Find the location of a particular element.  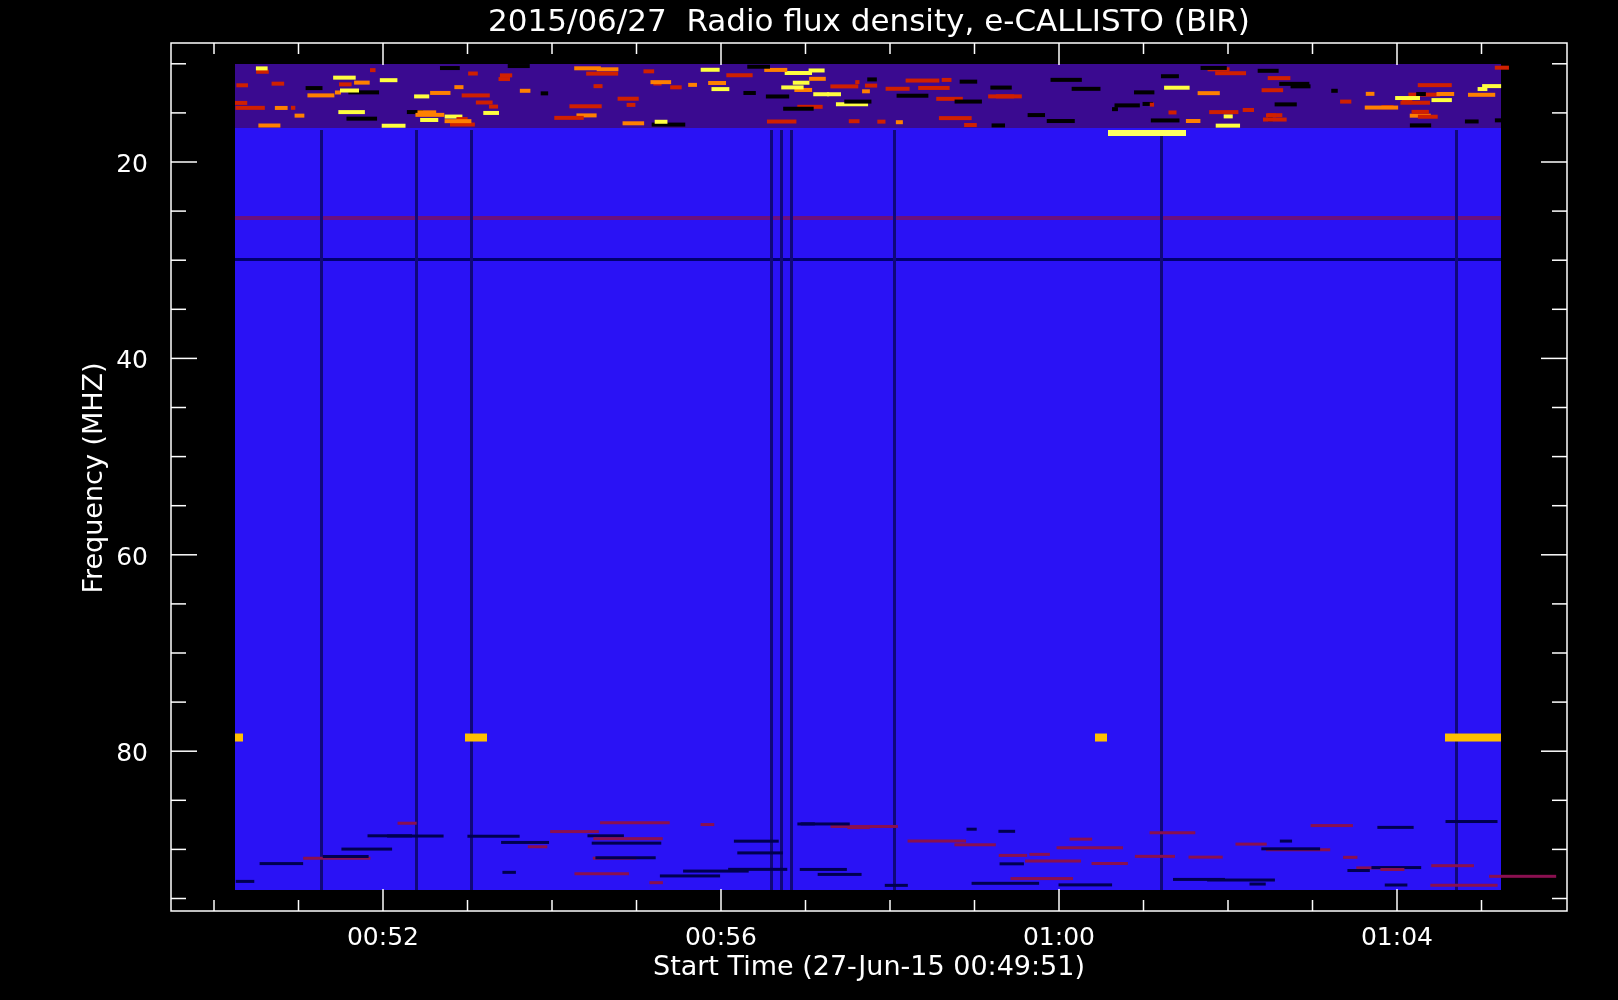

x-tick-label: 00:56 is located at coordinates (721, 936).